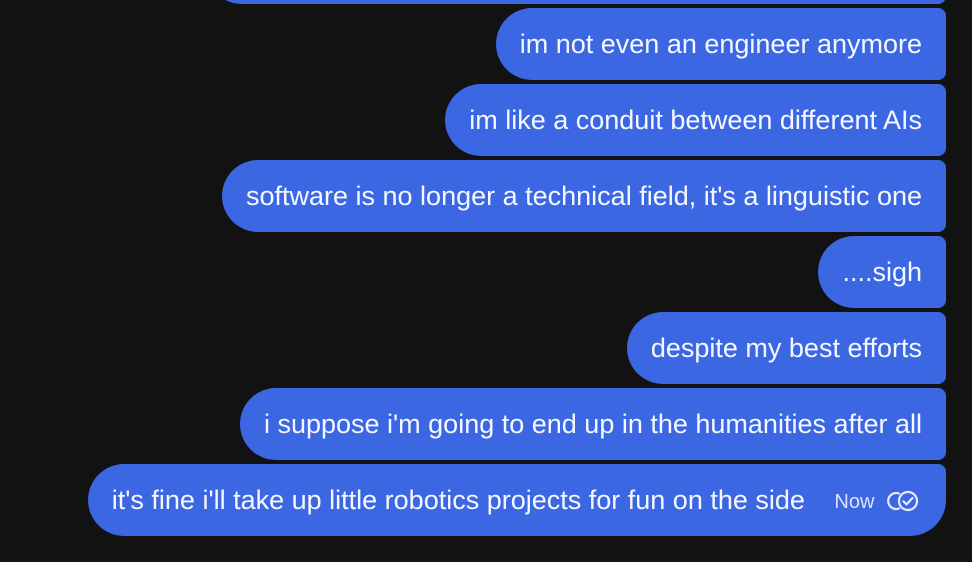 Image resolution: width=972 pixels, height=562 pixels. I want to click on double-check-icon, so click(903, 500).